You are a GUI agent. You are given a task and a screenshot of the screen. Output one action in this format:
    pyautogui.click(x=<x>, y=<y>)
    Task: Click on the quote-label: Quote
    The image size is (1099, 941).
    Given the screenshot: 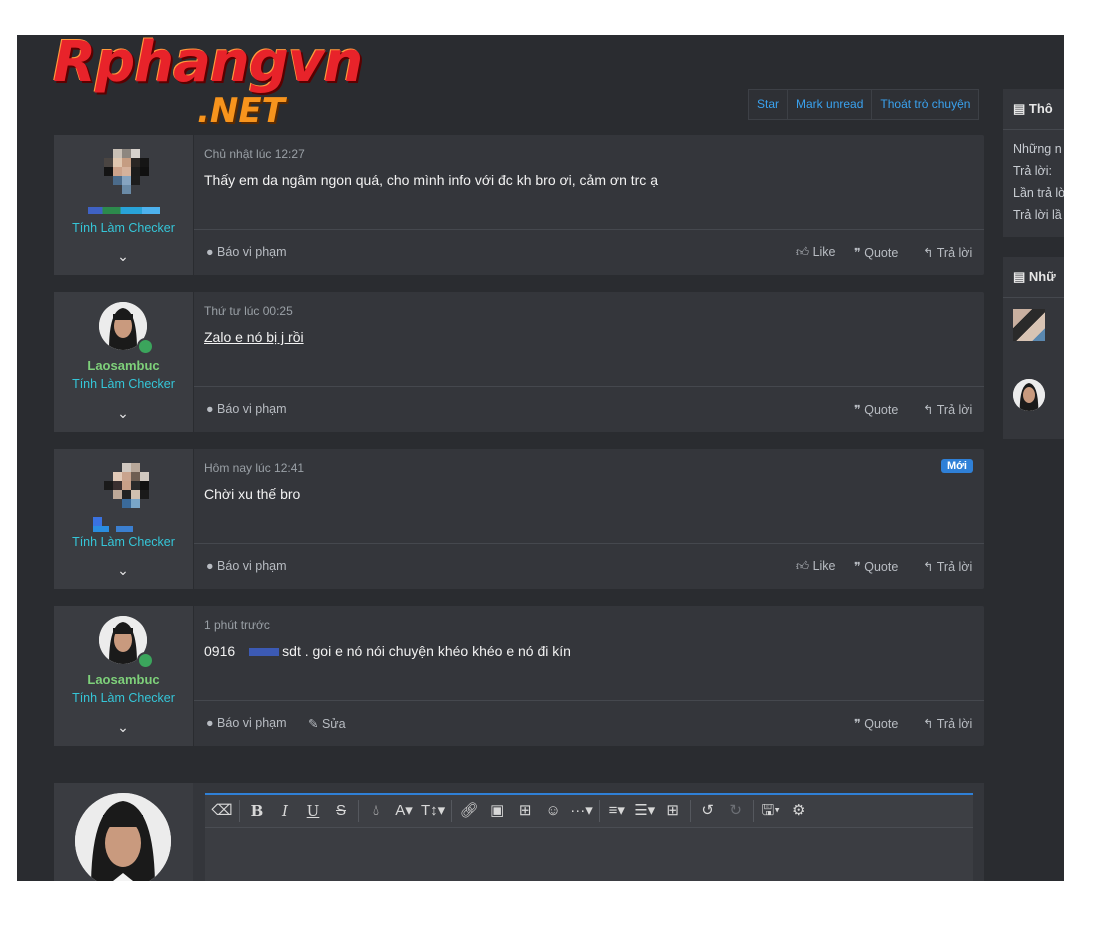 What is the action you would take?
    pyautogui.click(x=881, y=567)
    